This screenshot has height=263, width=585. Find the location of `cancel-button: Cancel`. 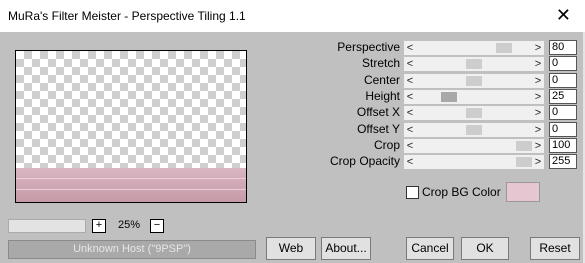

cancel-button: Cancel is located at coordinates (430, 248).